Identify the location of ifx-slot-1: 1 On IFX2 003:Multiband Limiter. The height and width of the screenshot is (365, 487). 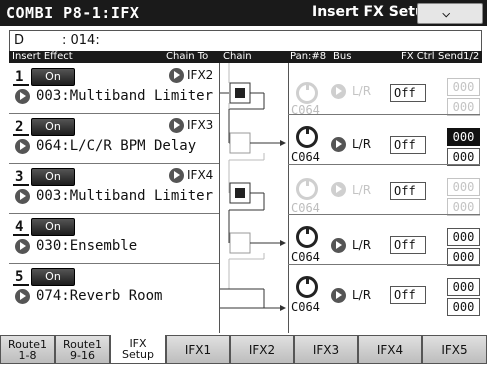
(114, 89).